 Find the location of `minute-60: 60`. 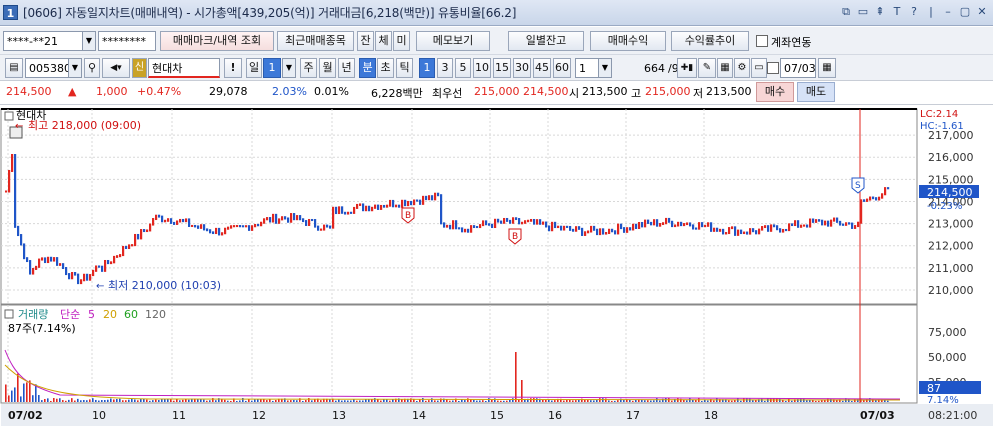

minute-60: 60 is located at coordinates (562, 68).